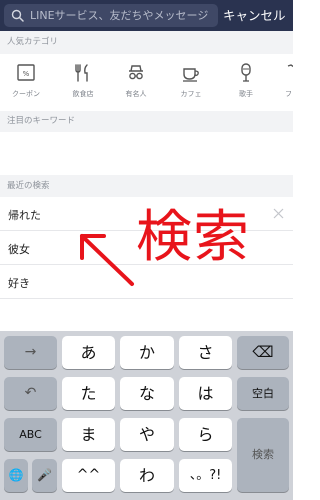 The width and height of the screenshot is (320, 500). I want to click on cancel-button: キャンセル, so click(258, 15).